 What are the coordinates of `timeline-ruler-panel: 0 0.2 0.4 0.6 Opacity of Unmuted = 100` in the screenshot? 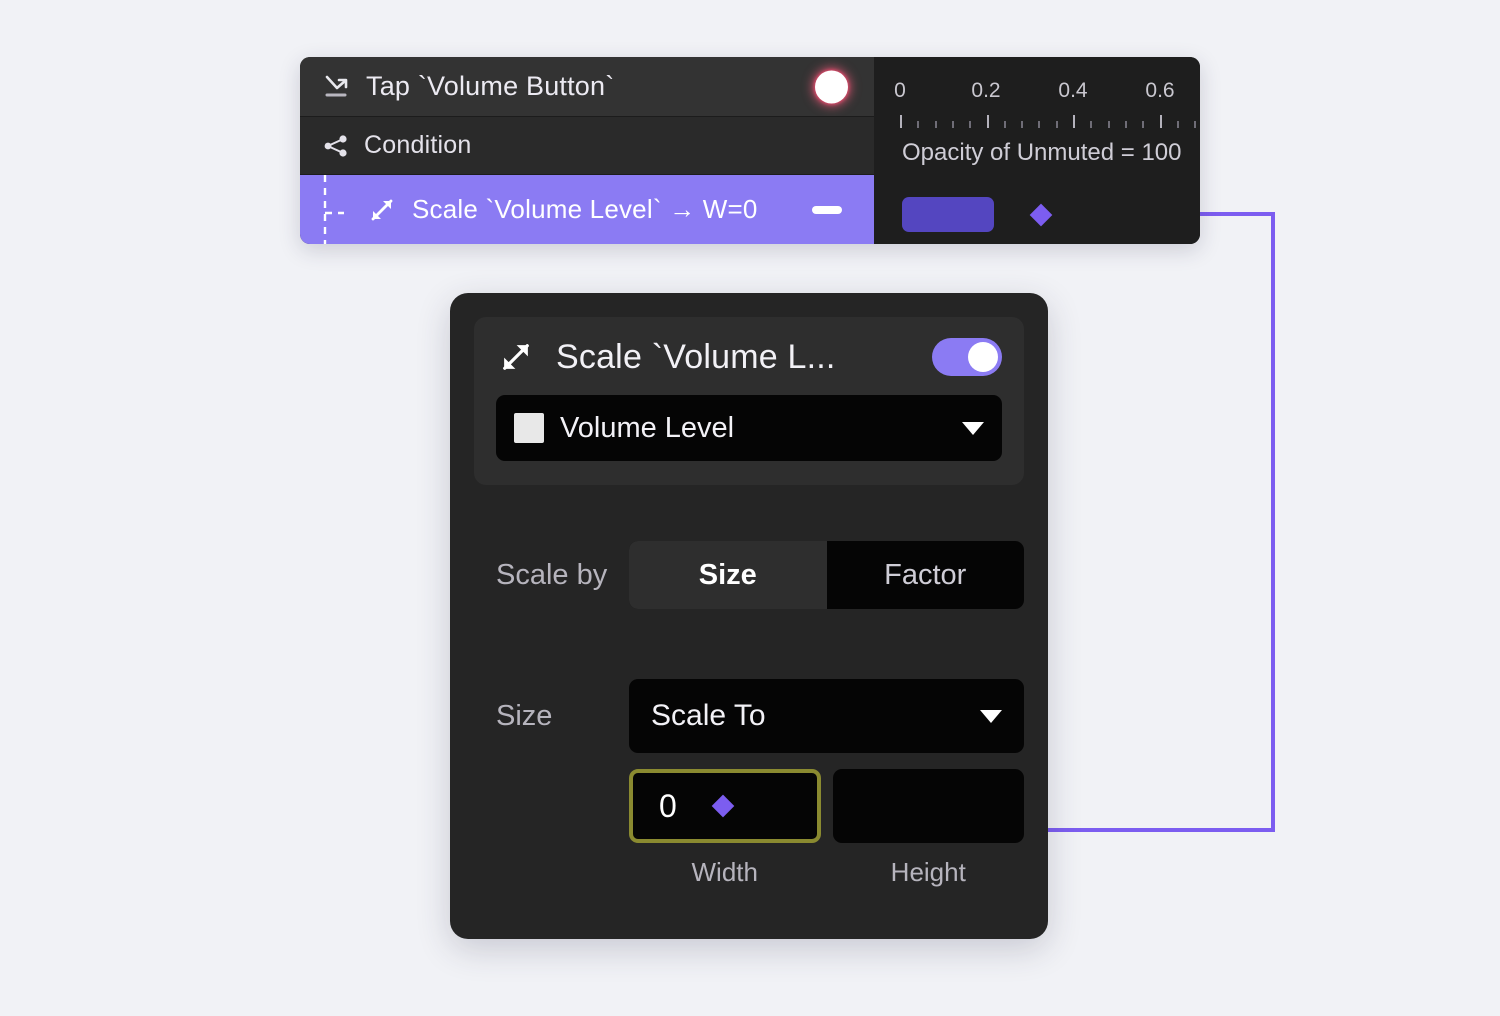 It's located at (1037, 150).